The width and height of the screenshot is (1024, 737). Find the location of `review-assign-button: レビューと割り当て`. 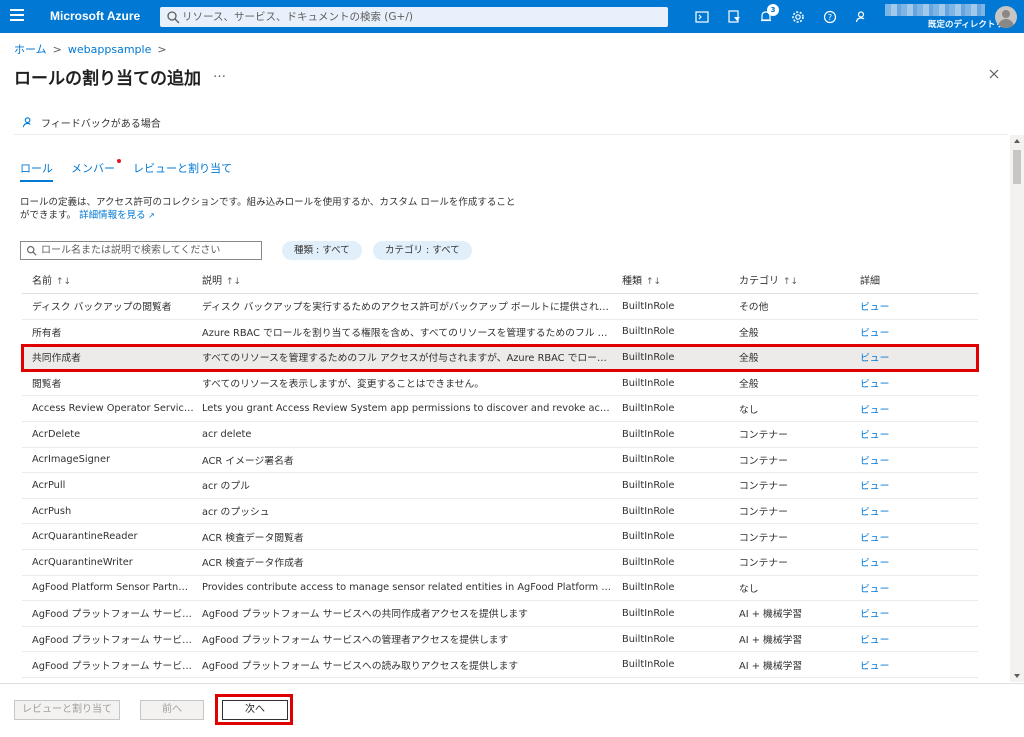

review-assign-button: レビューと割り当て is located at coordinates (67, 710).